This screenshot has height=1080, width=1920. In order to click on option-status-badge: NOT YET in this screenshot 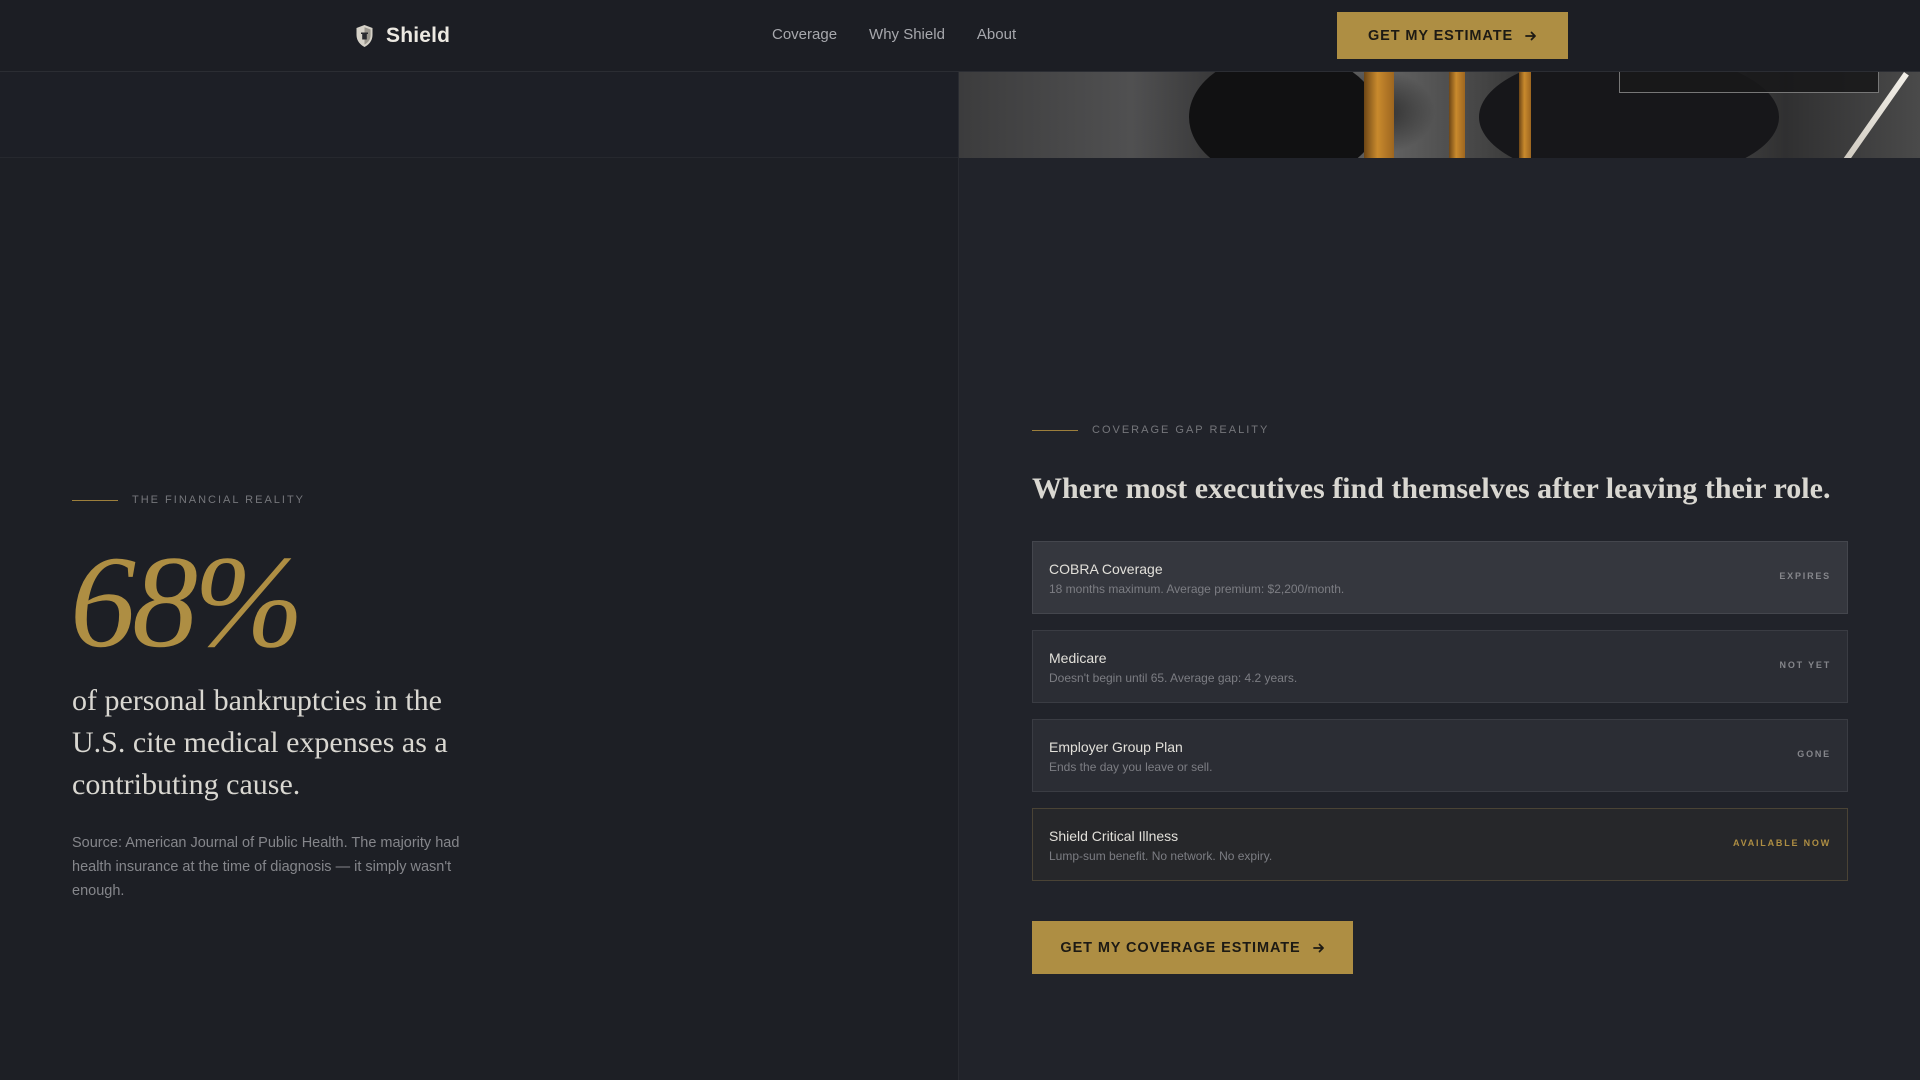, I will do `click(1805, 665)`.